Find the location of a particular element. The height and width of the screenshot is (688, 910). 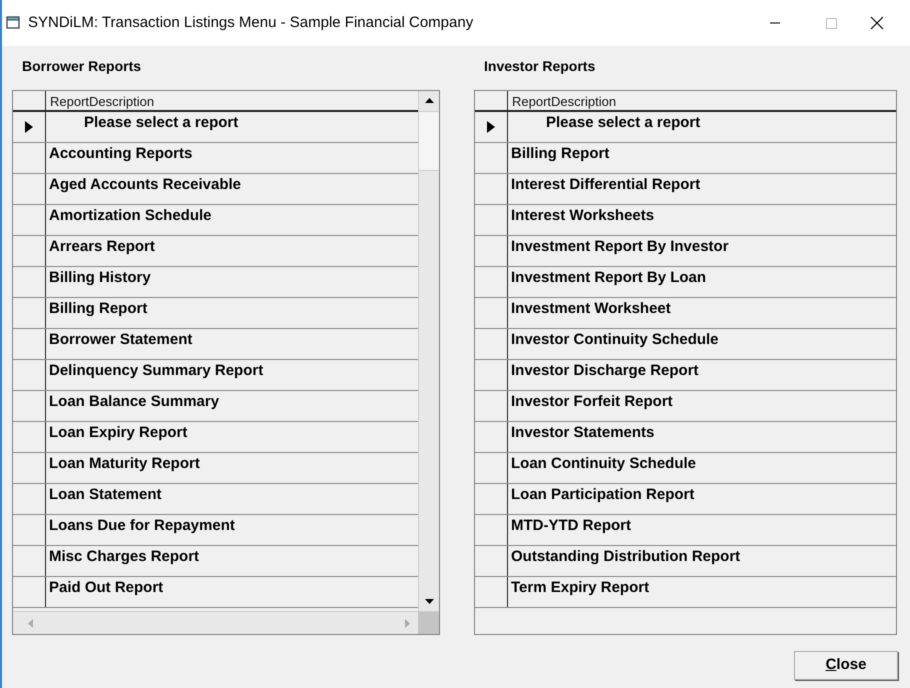

grid-cell: Loan Continuity Schedule is located at coordinates (602, 468).